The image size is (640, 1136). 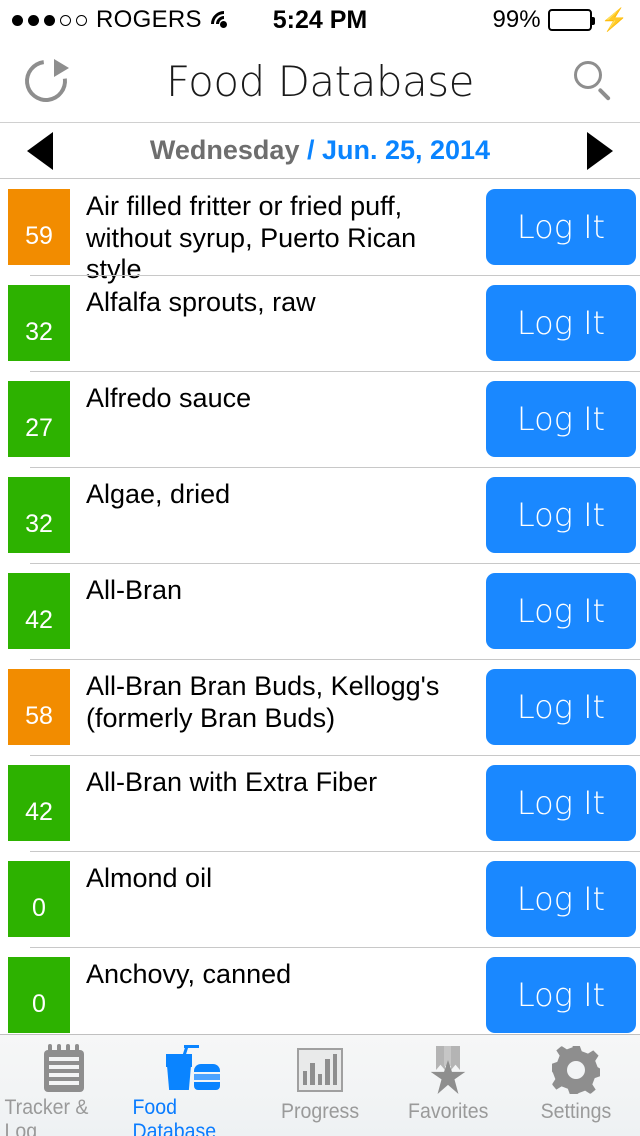 I want to click on tab-favorites: Favorites, so click(x=448, y=1085).